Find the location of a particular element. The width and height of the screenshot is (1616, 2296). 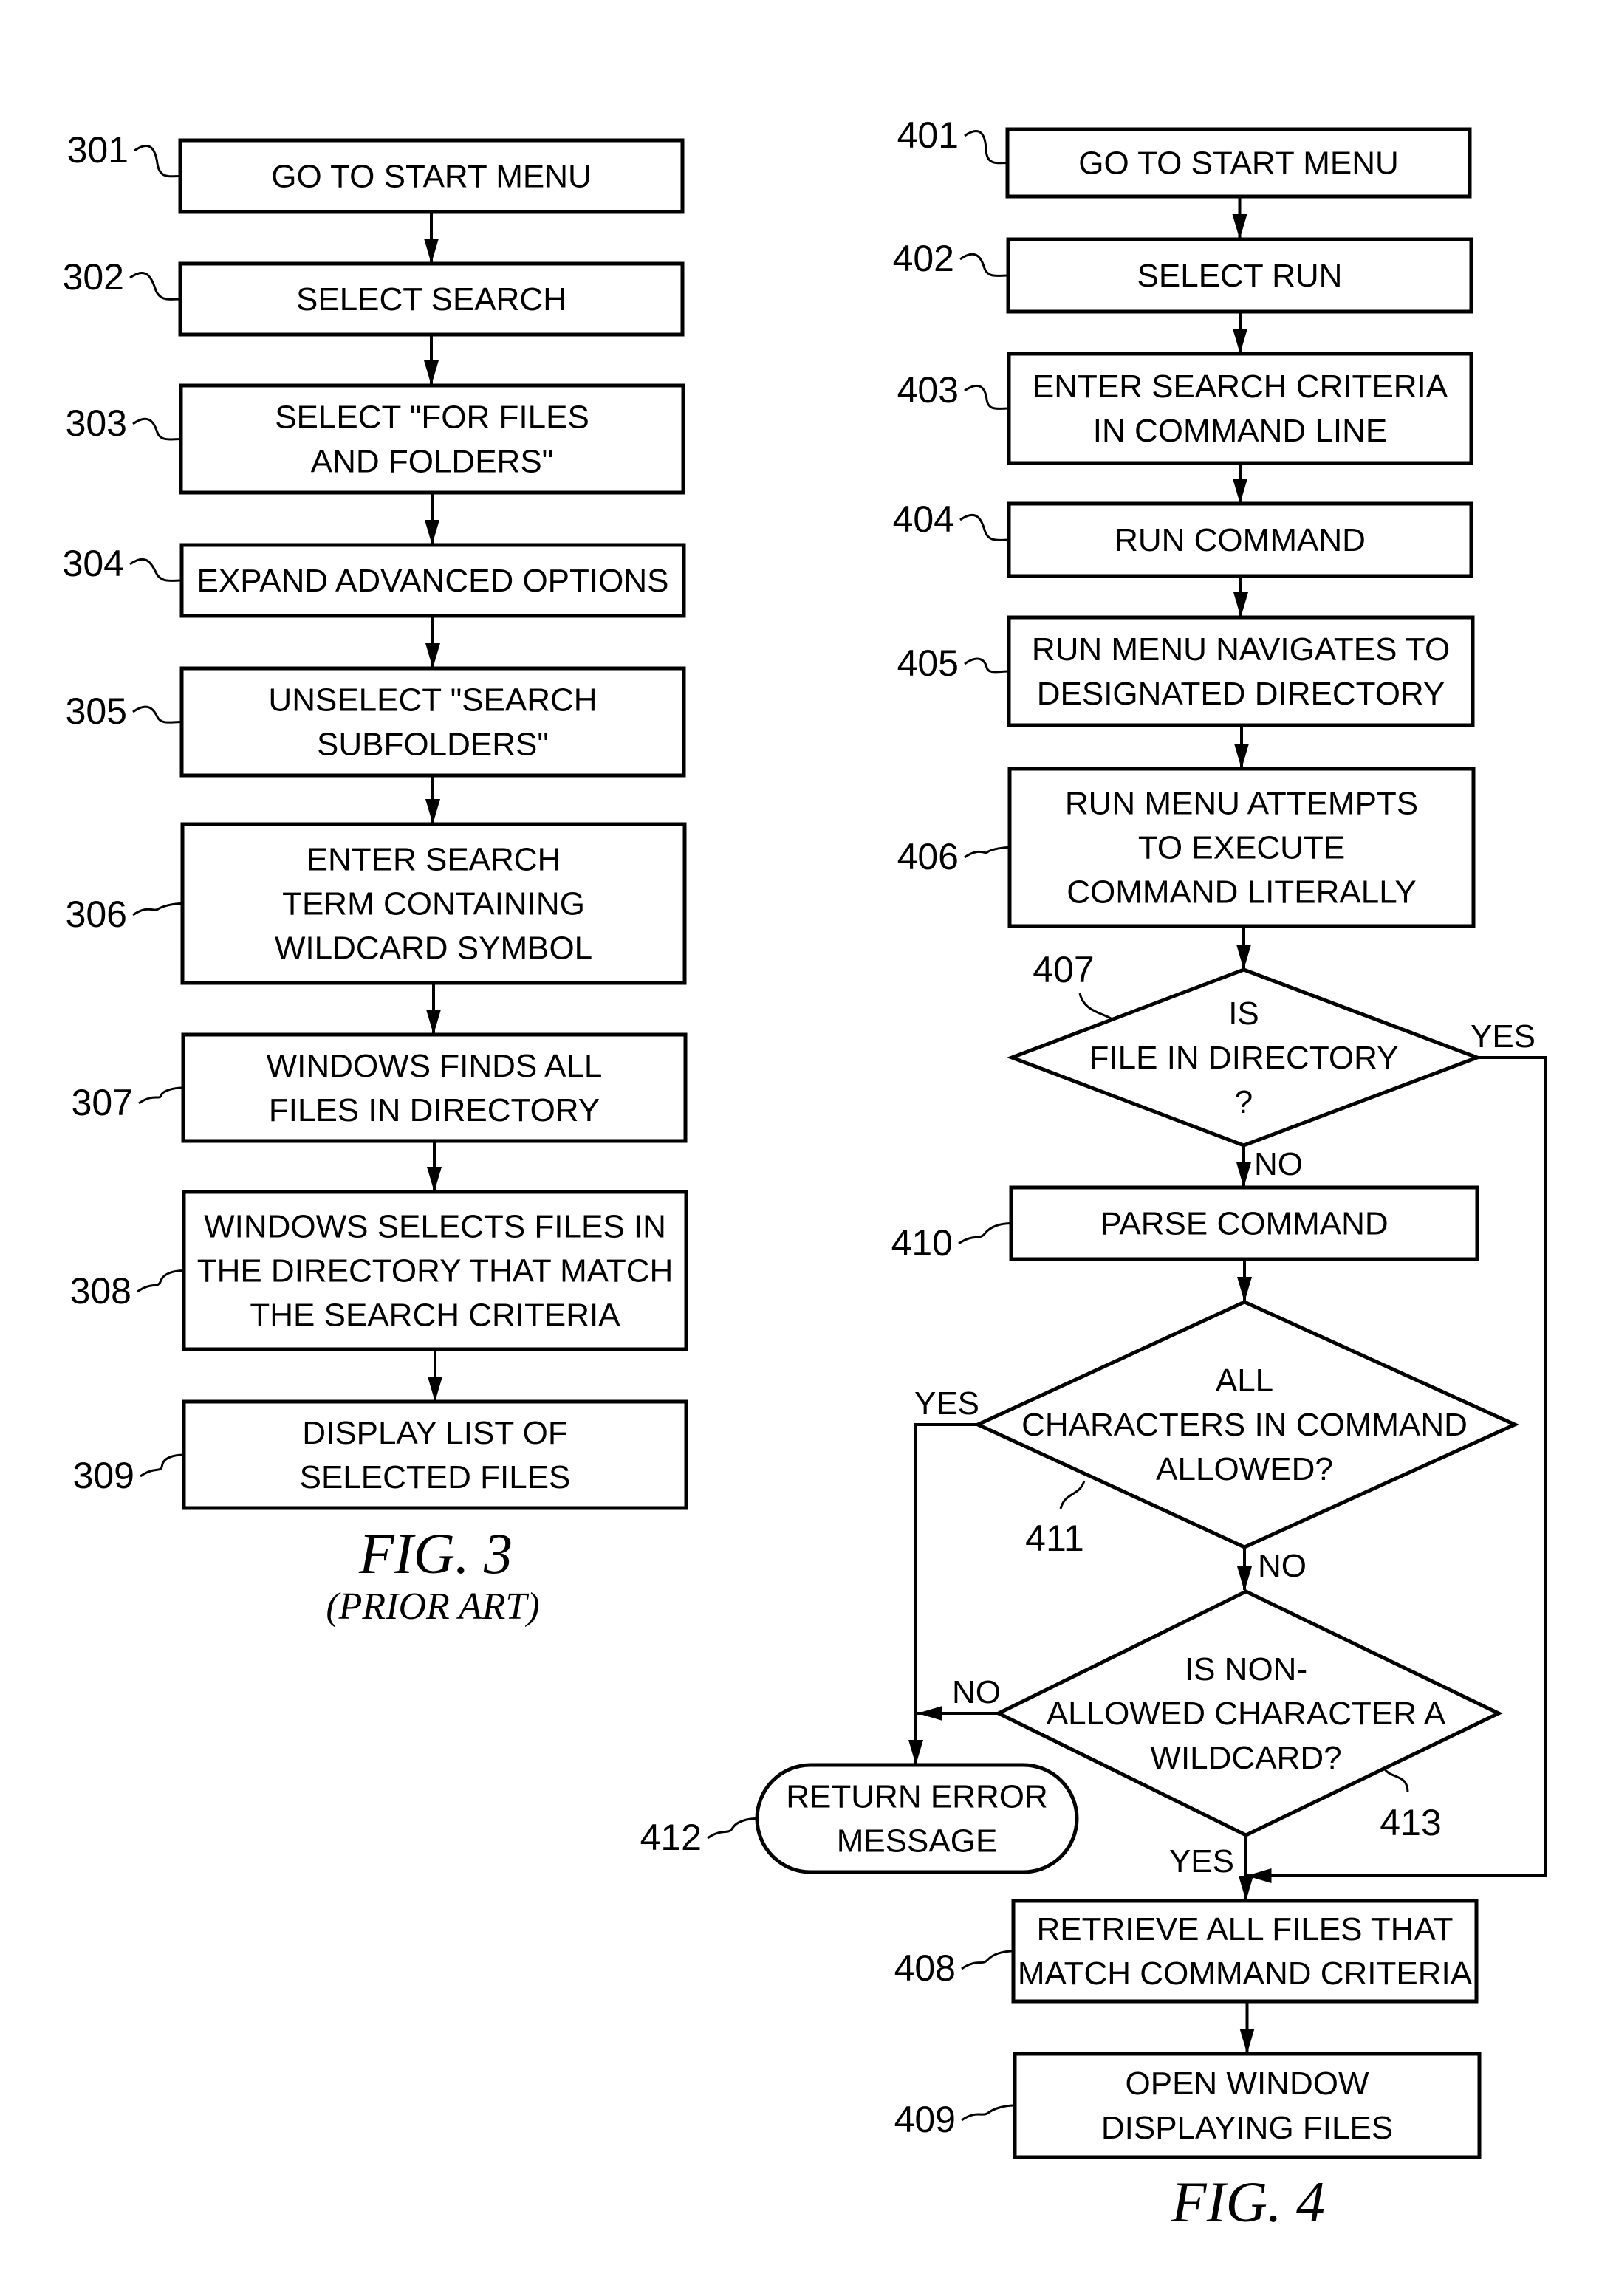

step-text-407: IS is located at coordinates (1243, 1013).